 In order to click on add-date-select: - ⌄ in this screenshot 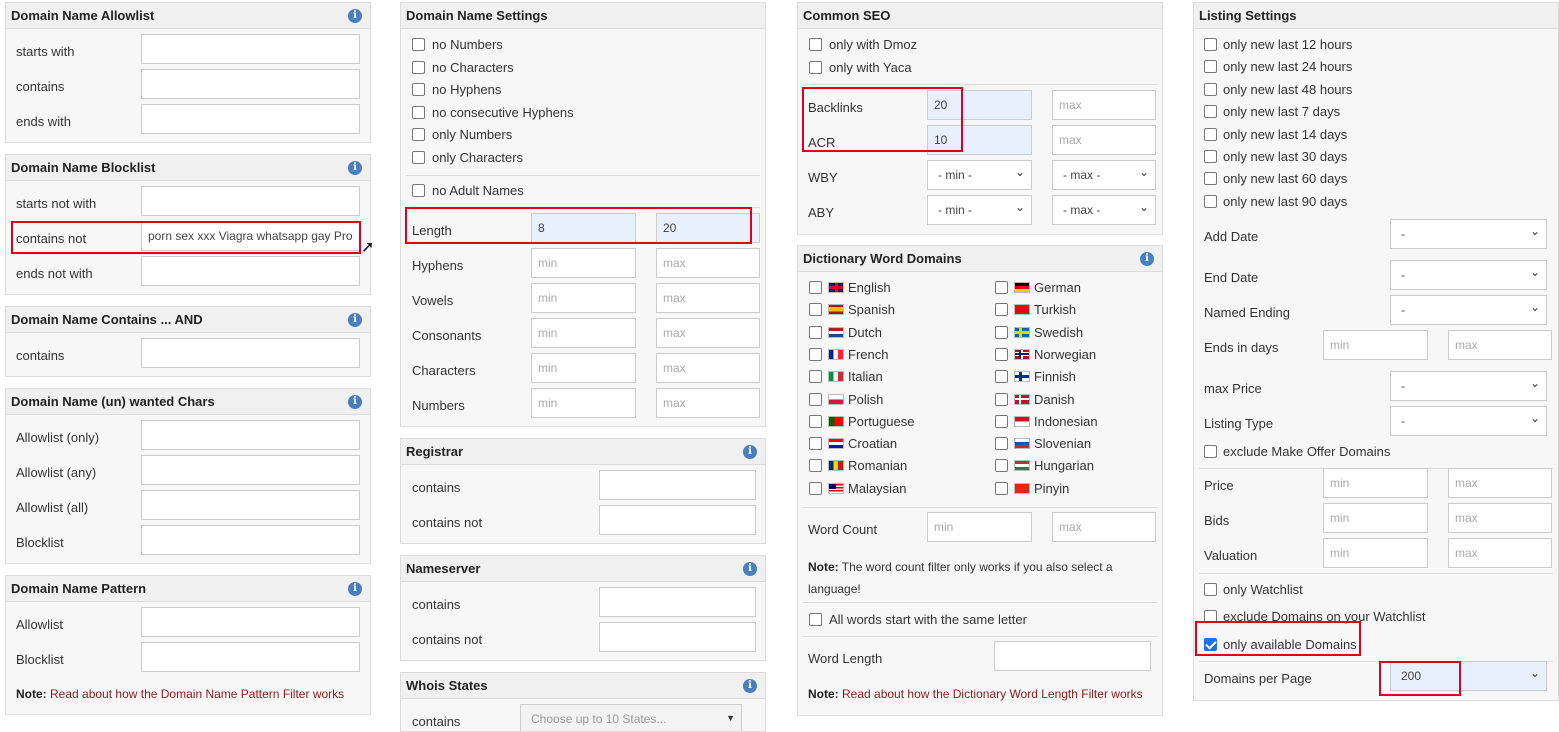, I will do `click(1468, 234)`.